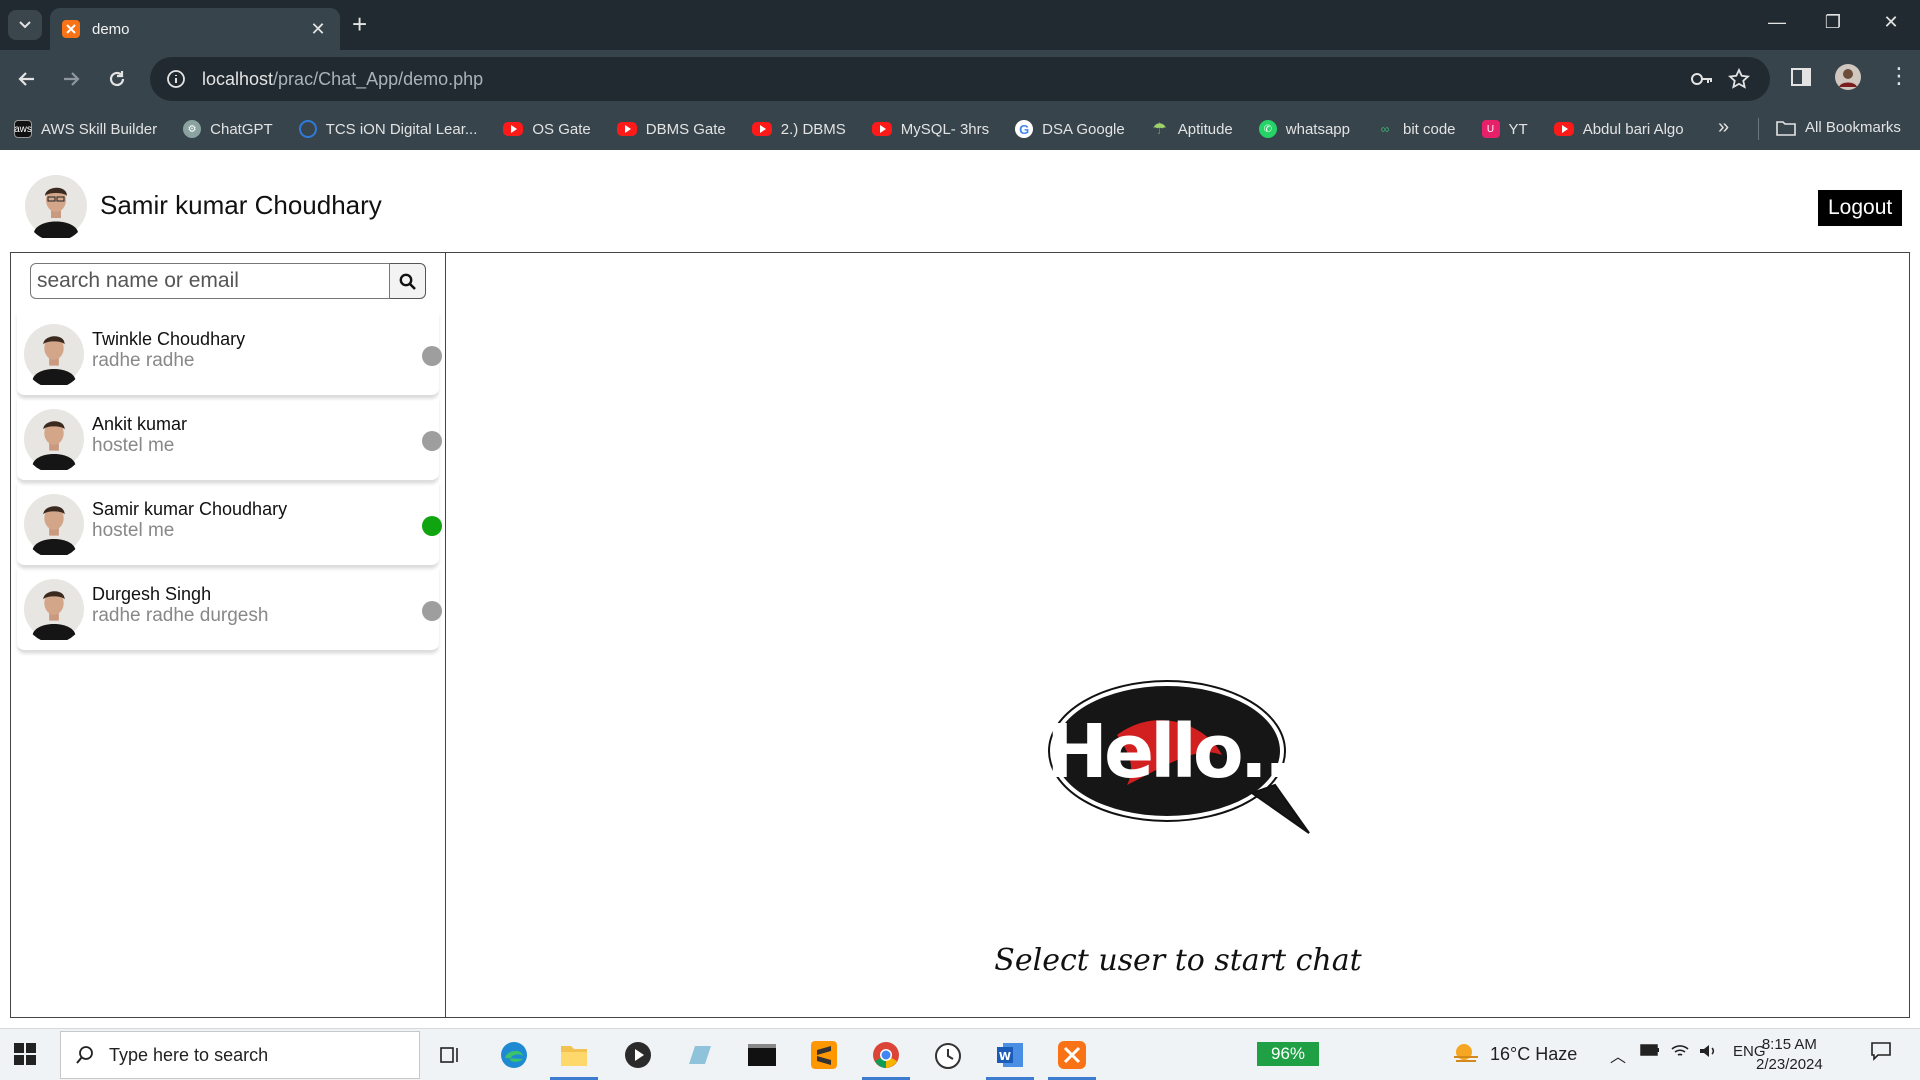  Describe the element at coordinates (948, 1055) in the screenshot. I see `clock-app-icon` at that location.